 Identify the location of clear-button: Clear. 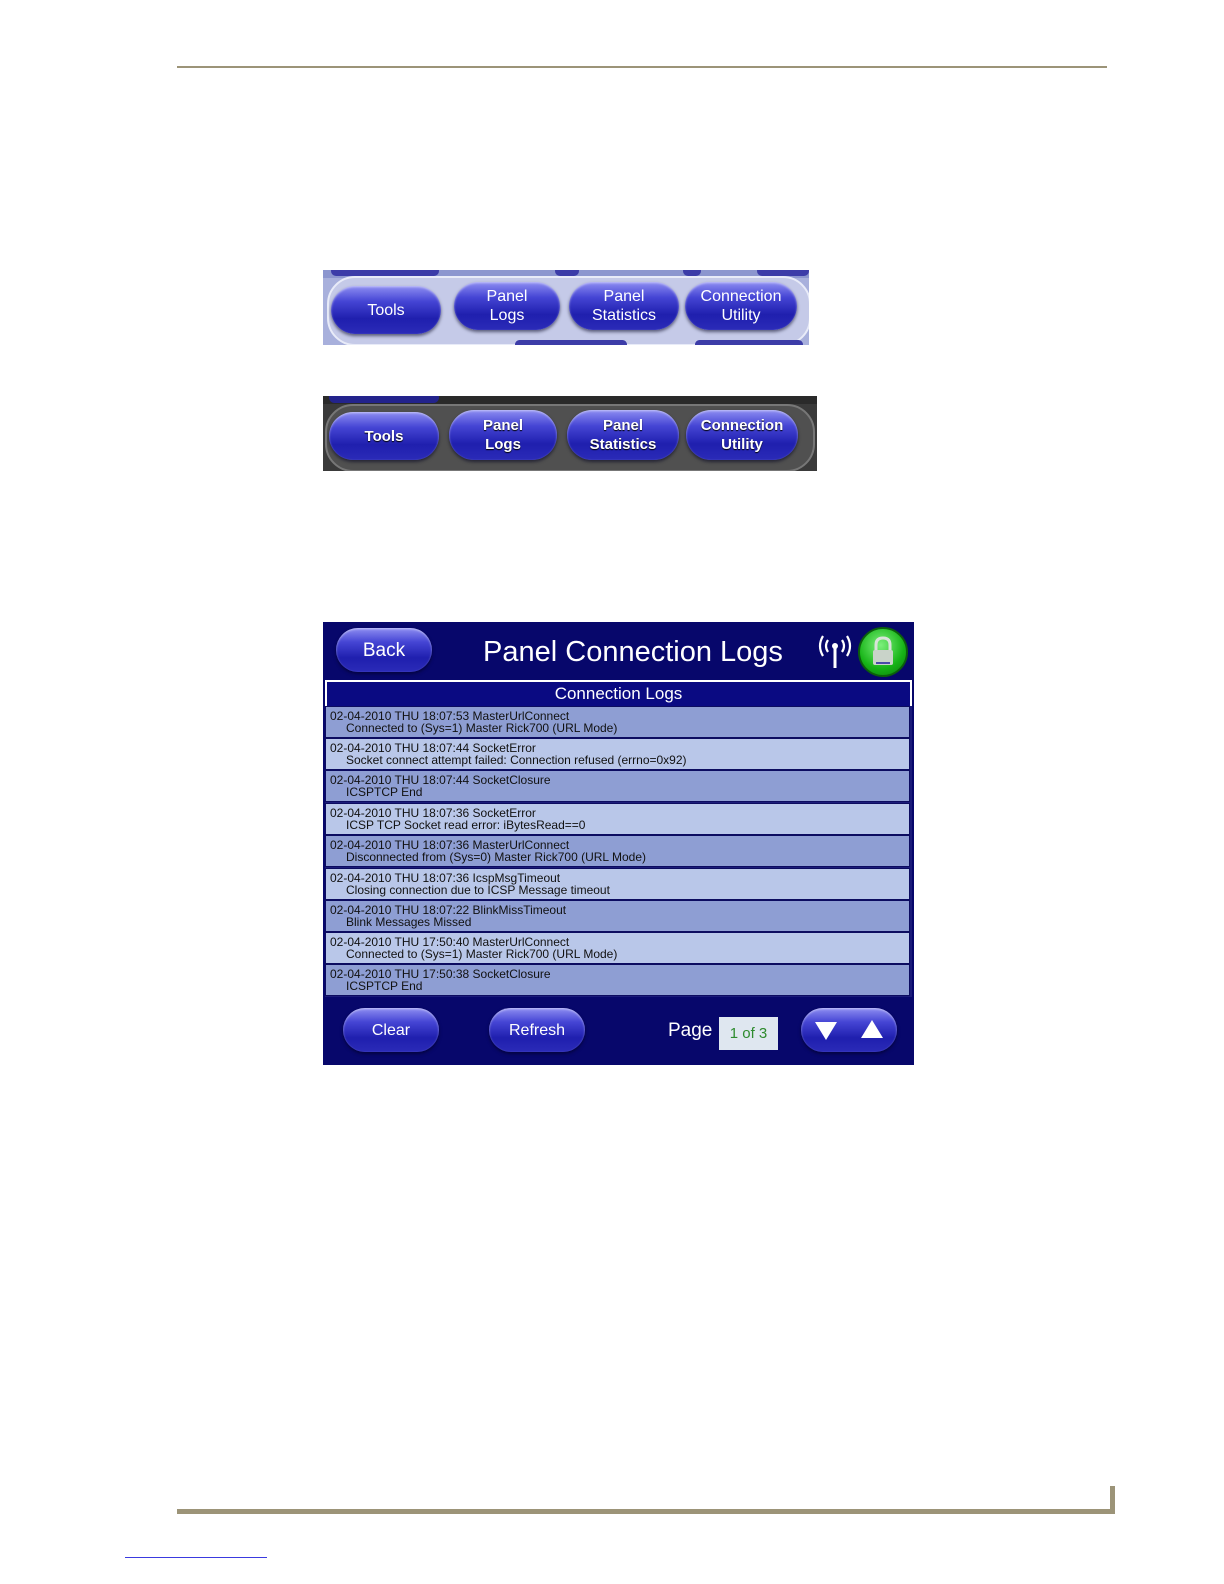
(391, 1030).